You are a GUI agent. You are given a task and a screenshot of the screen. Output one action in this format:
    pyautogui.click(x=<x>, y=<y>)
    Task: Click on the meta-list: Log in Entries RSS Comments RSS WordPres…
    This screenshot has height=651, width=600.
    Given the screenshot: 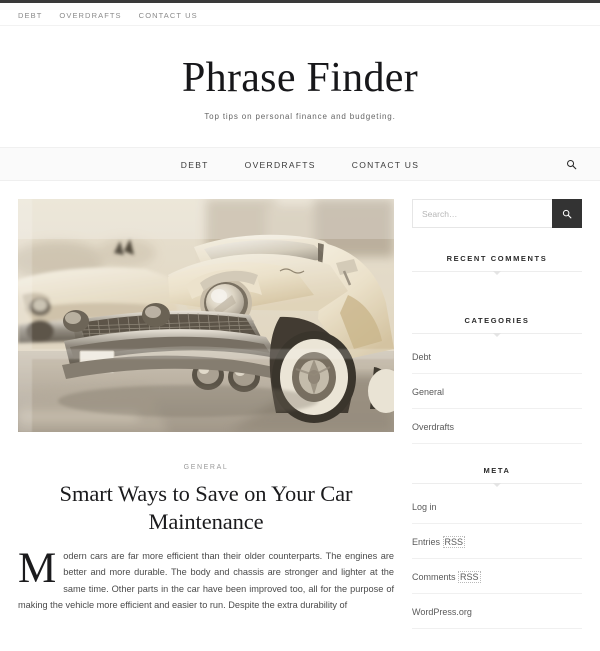 What is the action you would take?
    pyautogui.click(x=497, y=557)
    